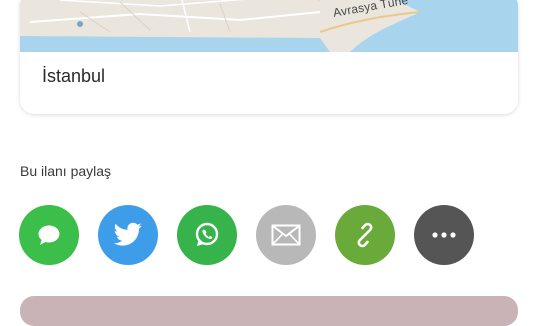 This screenshot has height=326, width=540. Describe the element at coordinates (269, 311) in the screenshot. I see `bottom-action-button` at that location.